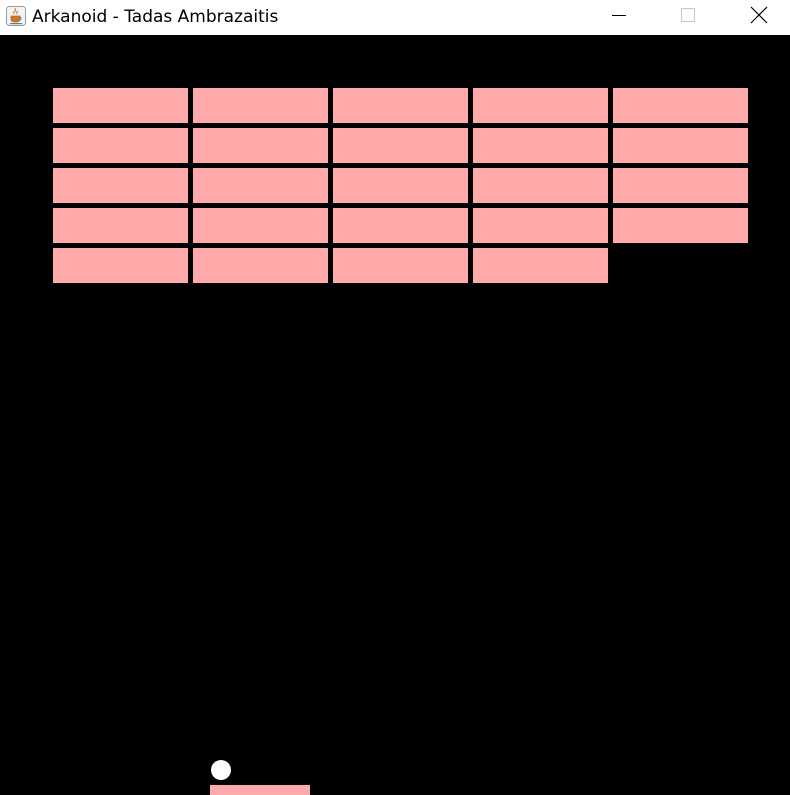  I want to click on window-title: Arkanoid - Tadas Ambrazaitis, so click(155, 17).